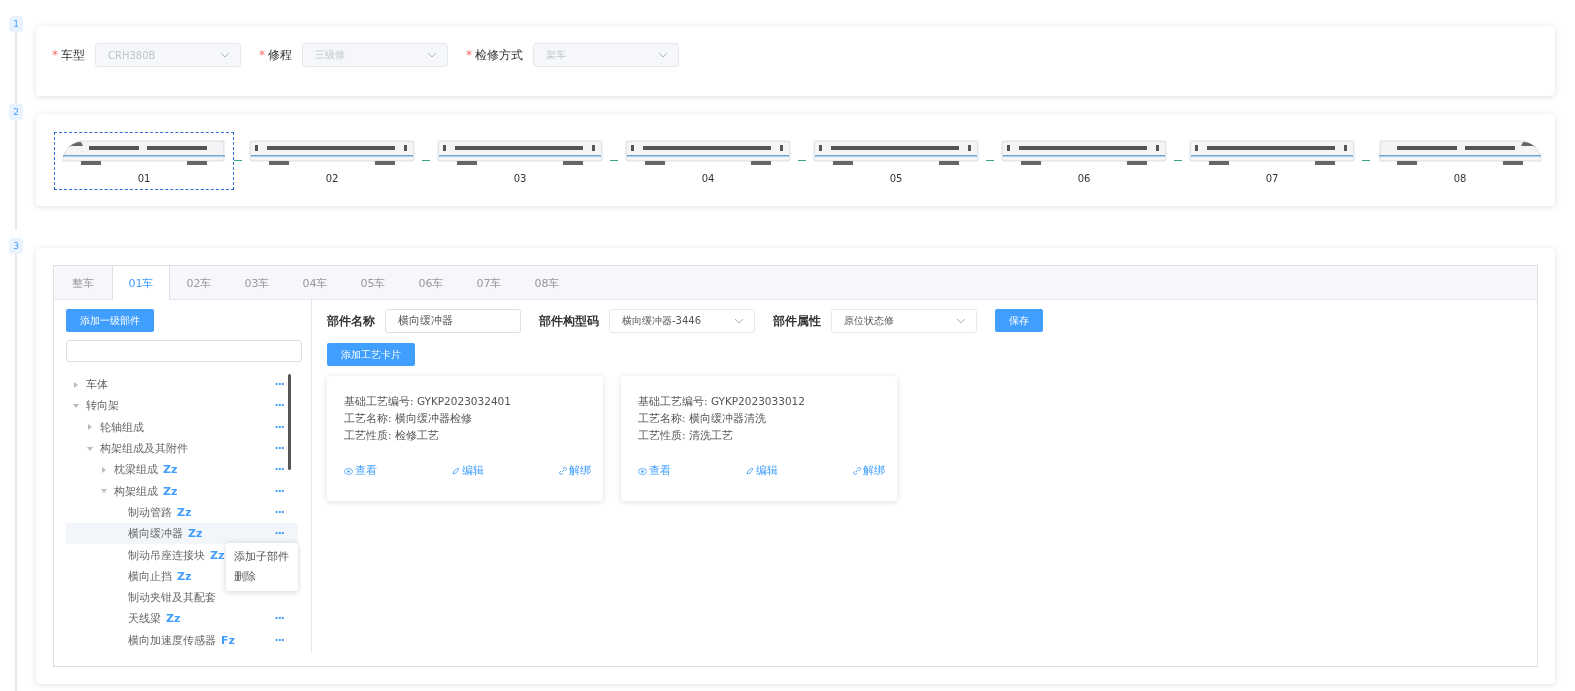 This screenshot has width=1575, height=691. I want to click on car-label: 04, so click(708, 178).